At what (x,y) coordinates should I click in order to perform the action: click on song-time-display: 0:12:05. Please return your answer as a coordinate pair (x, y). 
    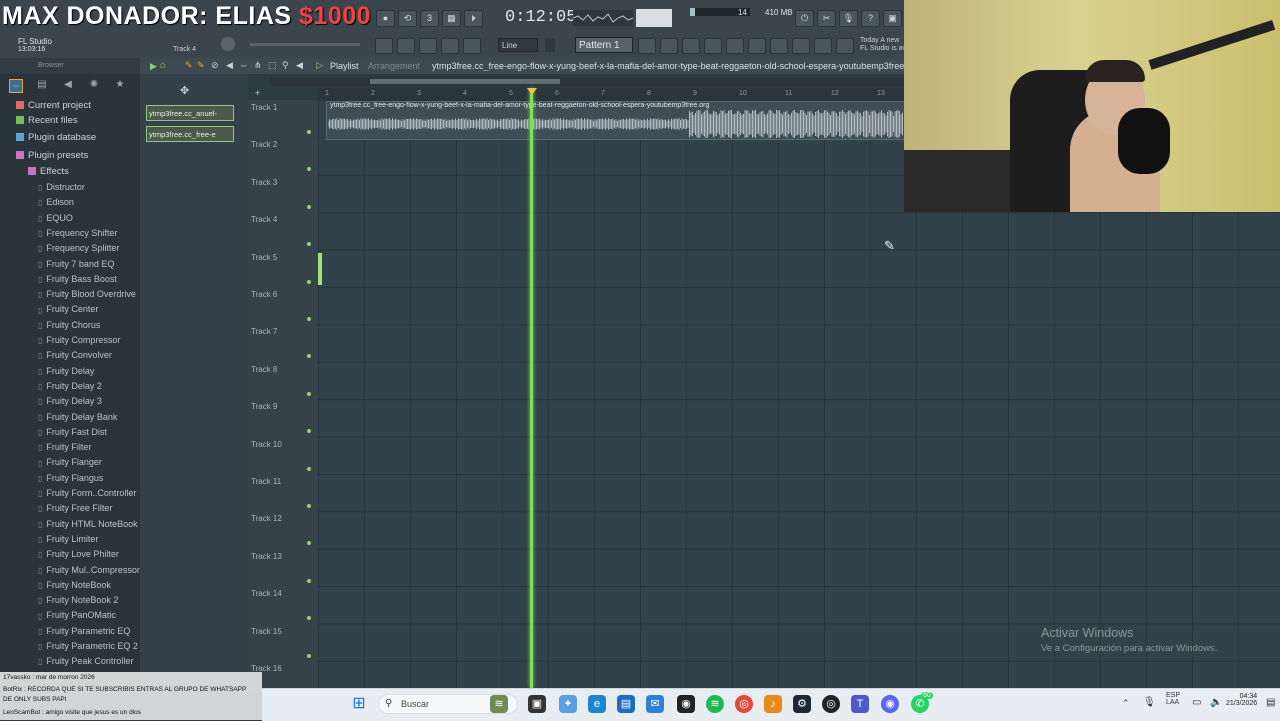
    Looking at the image, I should click on (540, 17).